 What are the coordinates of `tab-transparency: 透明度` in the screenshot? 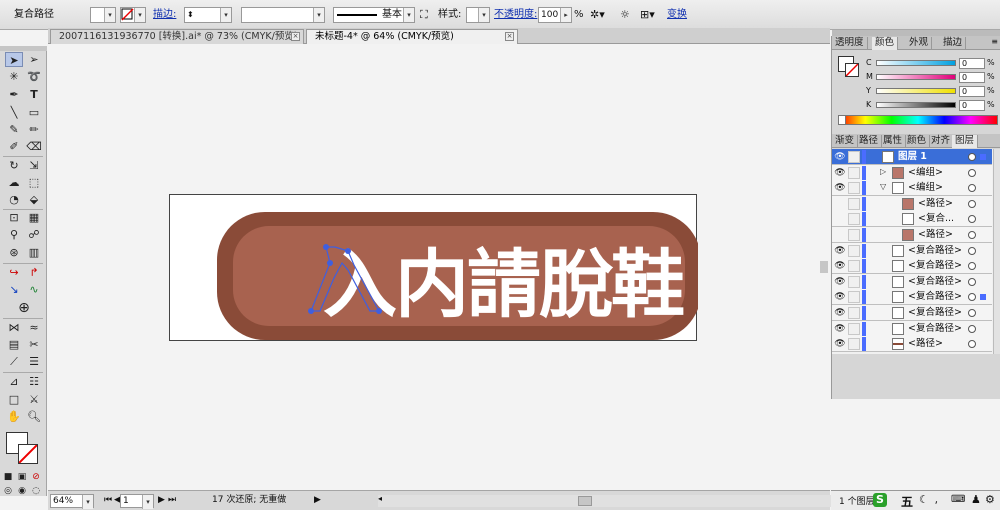 It's located at (850, 43).